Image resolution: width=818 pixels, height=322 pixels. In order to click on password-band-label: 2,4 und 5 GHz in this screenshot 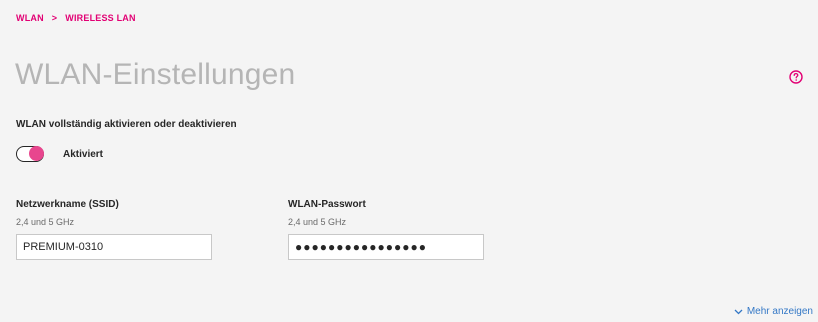, I will do `click(317, 222)`.